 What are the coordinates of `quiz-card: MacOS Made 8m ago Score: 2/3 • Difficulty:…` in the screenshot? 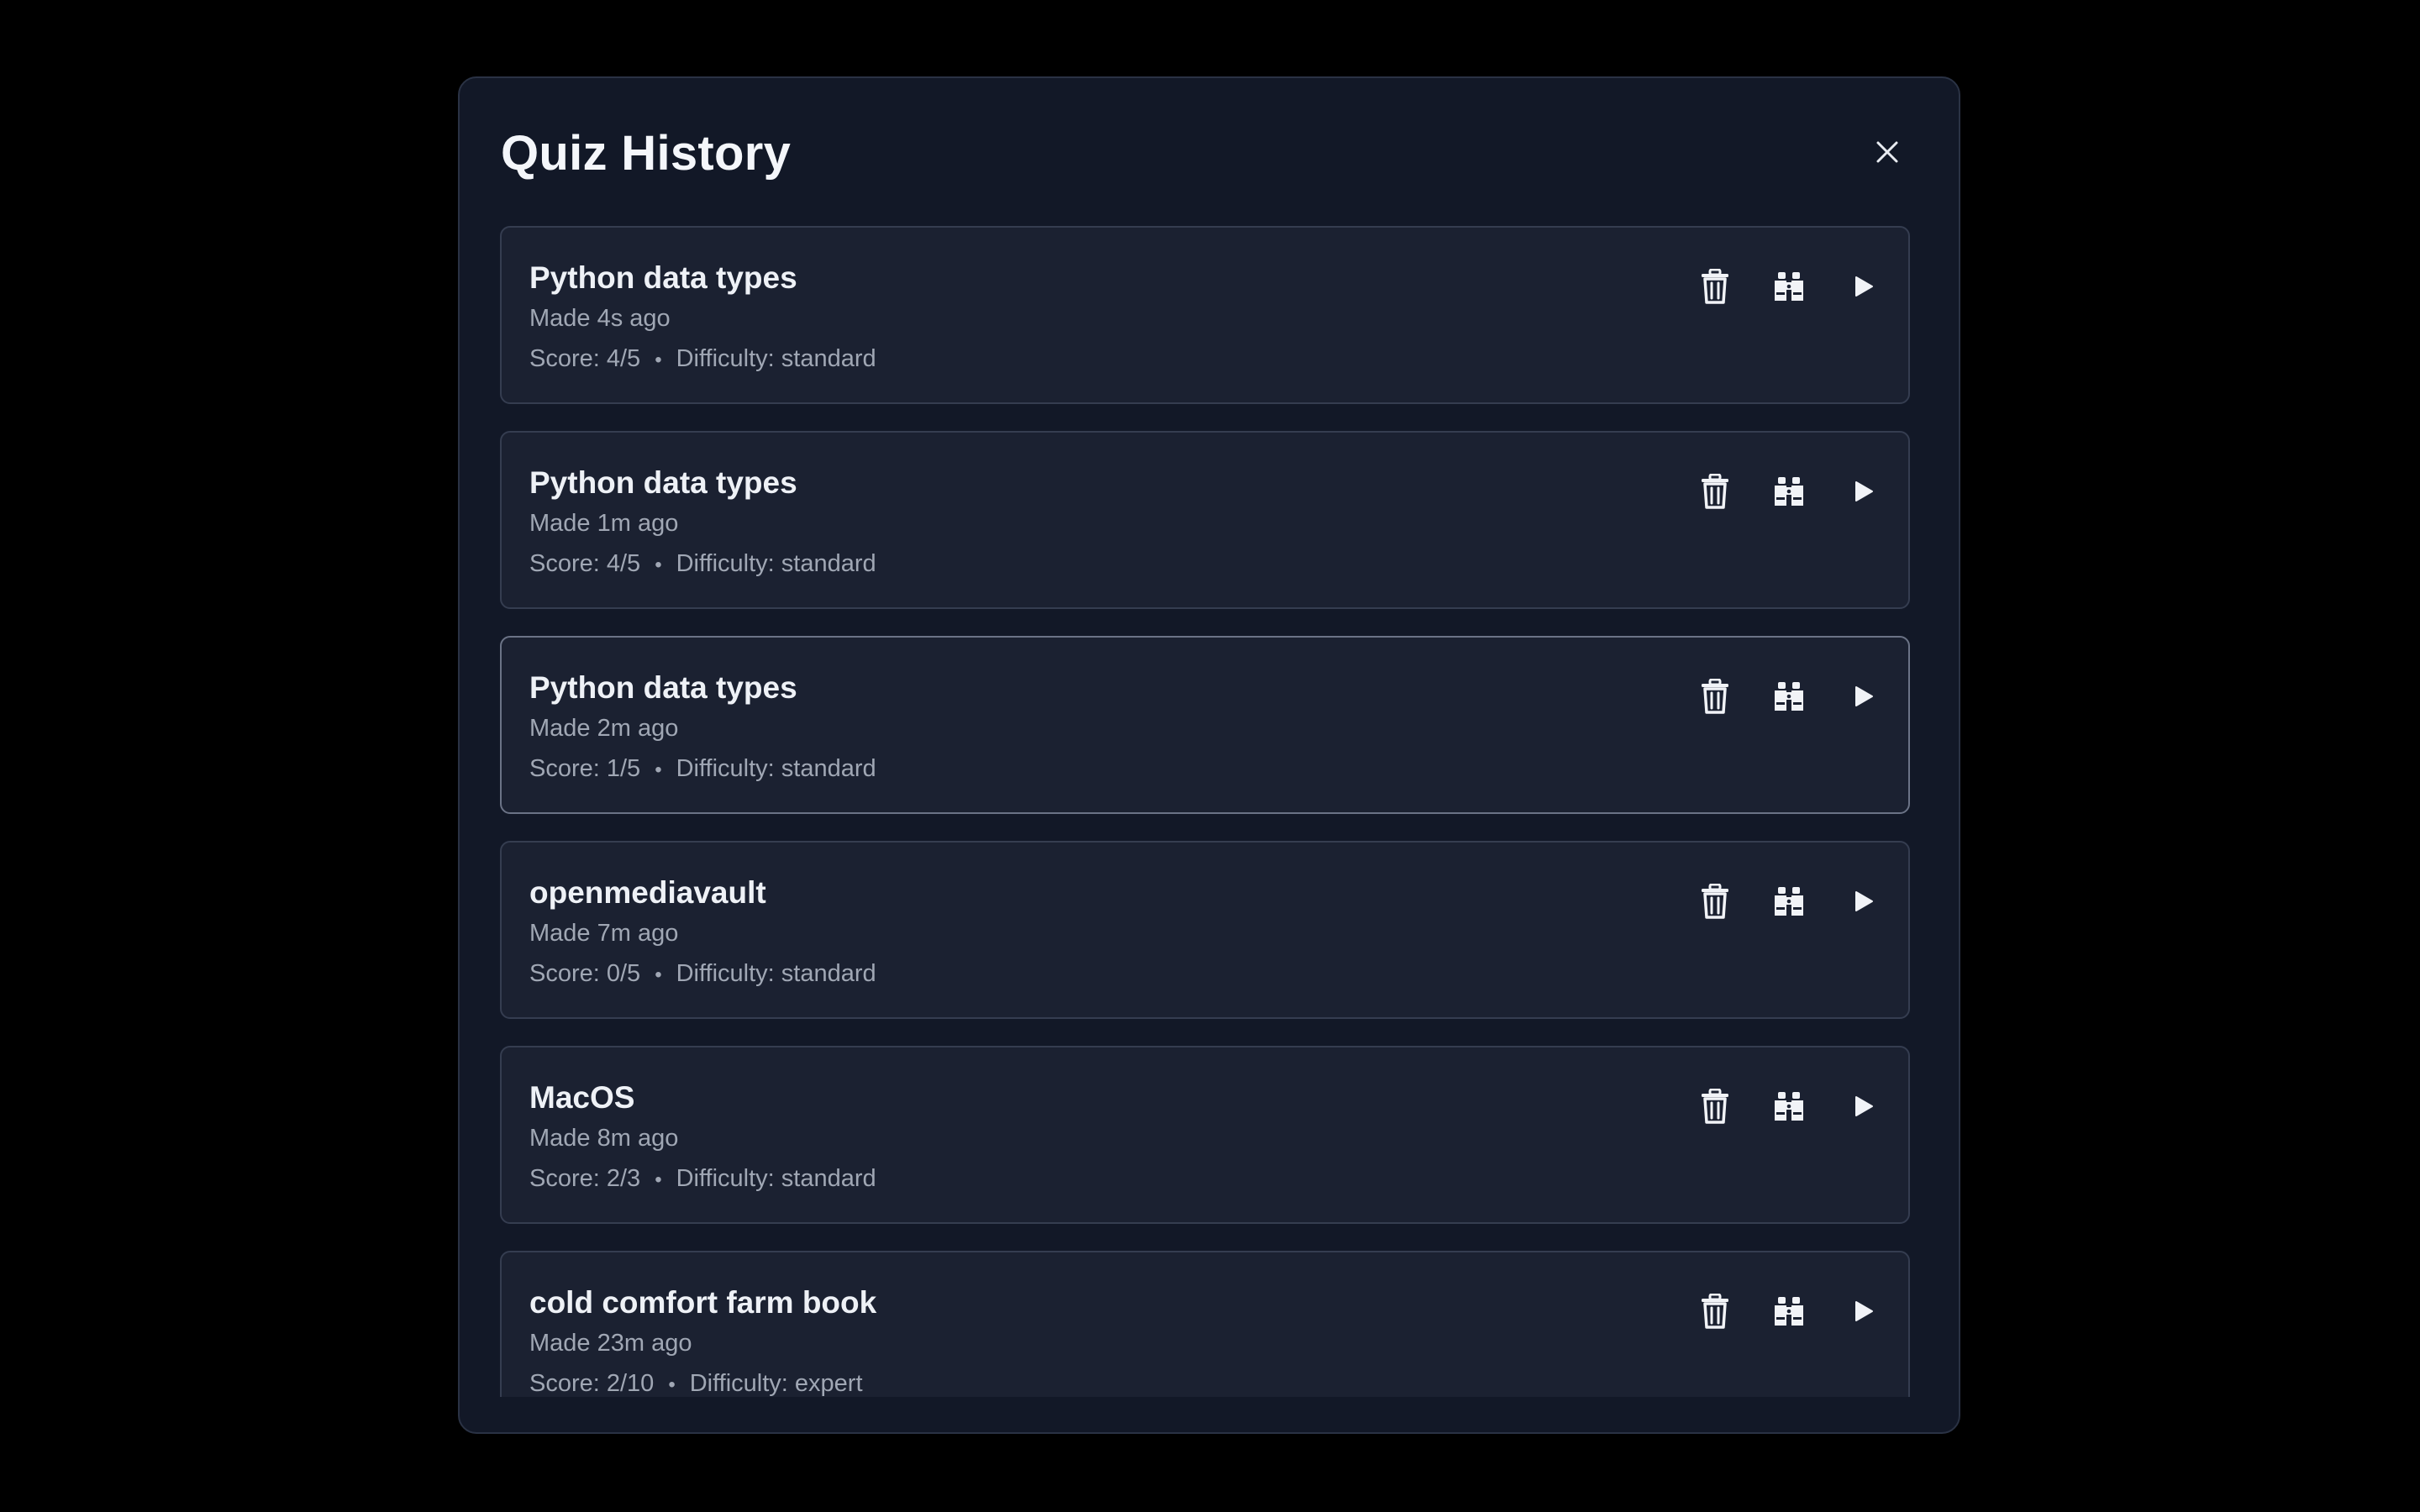 It's located at (1205, 1135).